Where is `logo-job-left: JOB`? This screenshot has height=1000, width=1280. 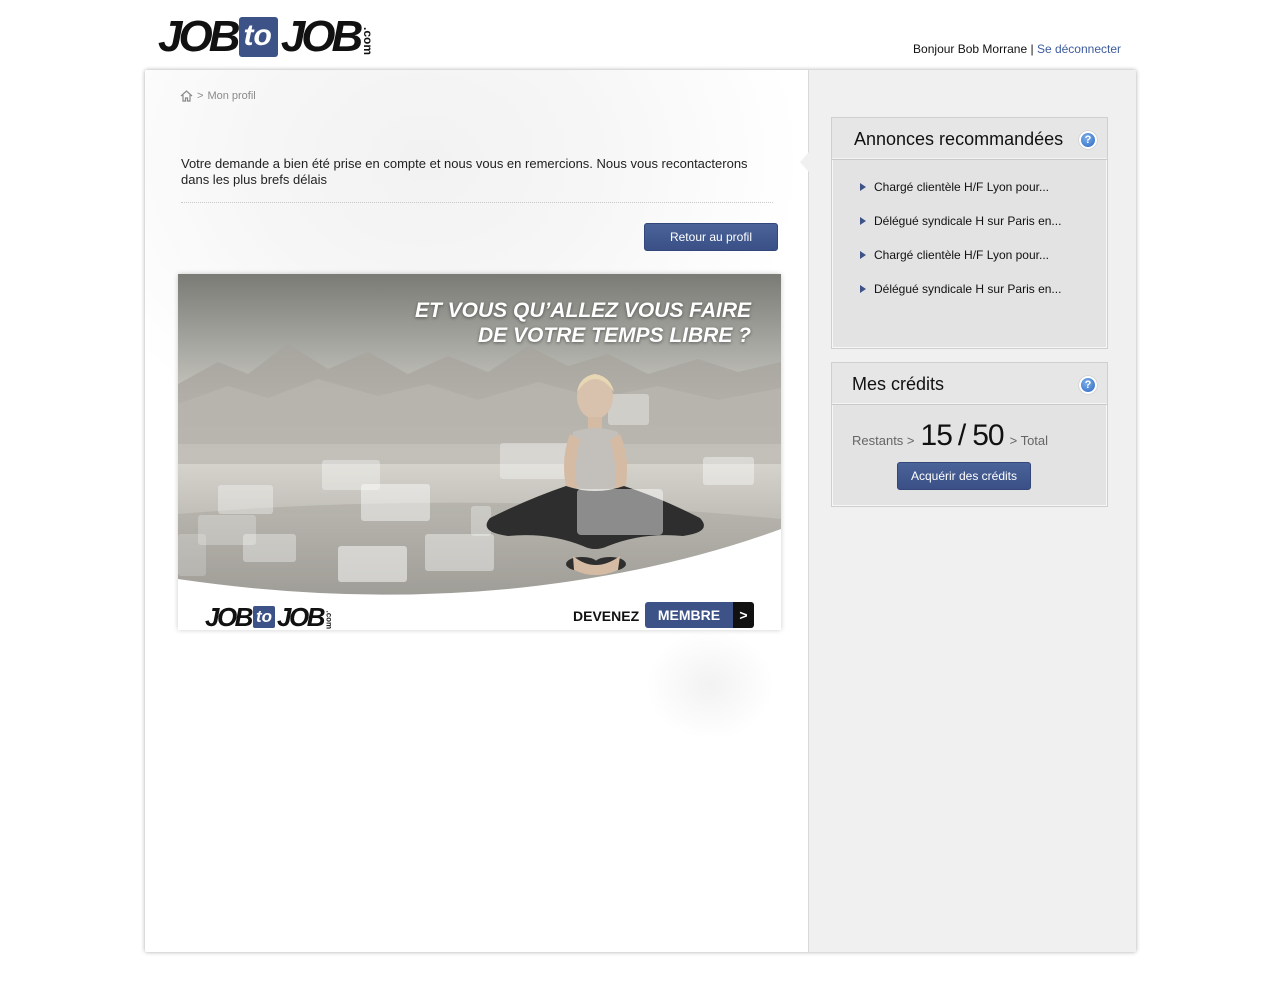 logo-job-left: JOB is located at coordinates (199, 36).